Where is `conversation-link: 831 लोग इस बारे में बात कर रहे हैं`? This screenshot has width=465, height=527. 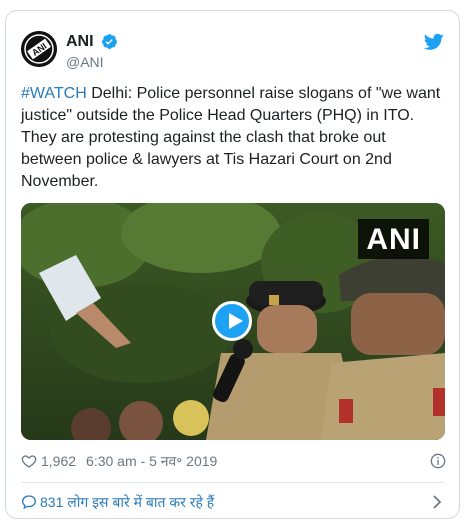
conversation-link: 831 लोग इस बारे में बात कर रहे हैं is located at coordinates (232, 502).